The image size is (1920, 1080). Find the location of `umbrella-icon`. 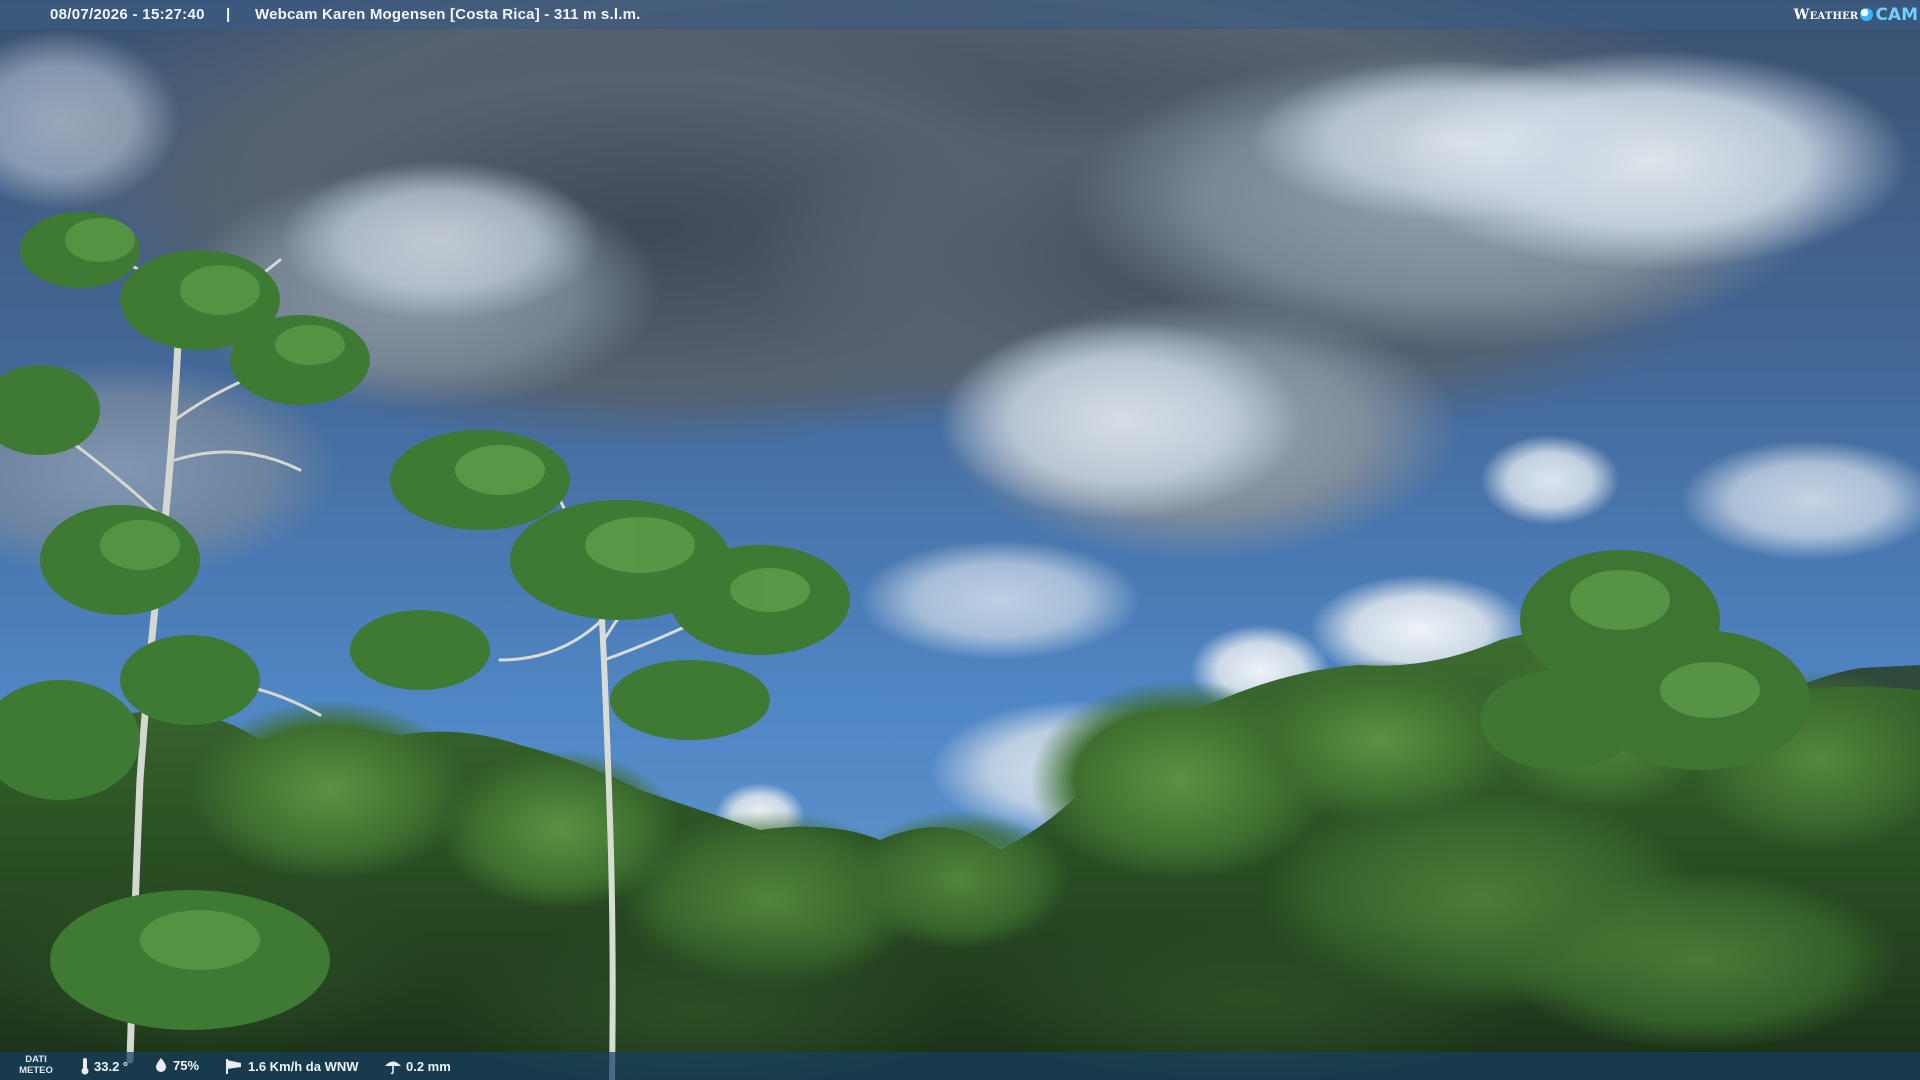

umbrella-icon is located at coordinates (393, 1068).